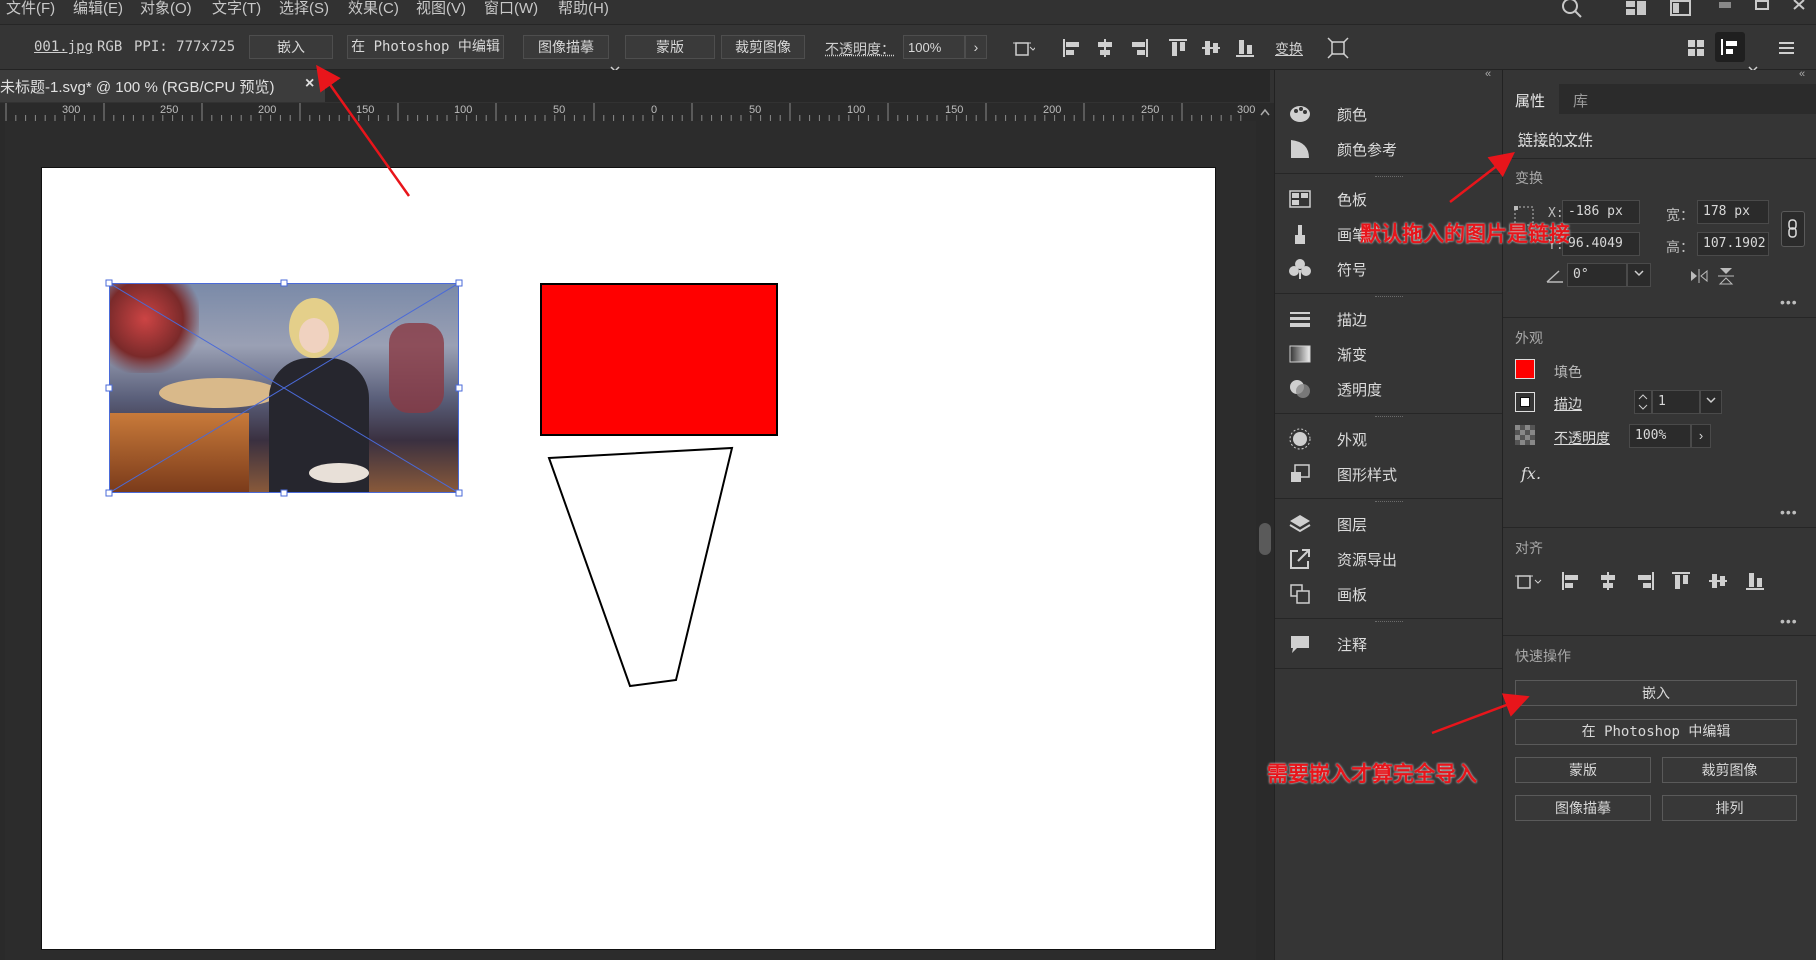 The width and height of the screenshot is (1816, 960). Describe the element at coordinates (291, 47) in the screenshot. I see `embed-button: 嵌入` at that location.